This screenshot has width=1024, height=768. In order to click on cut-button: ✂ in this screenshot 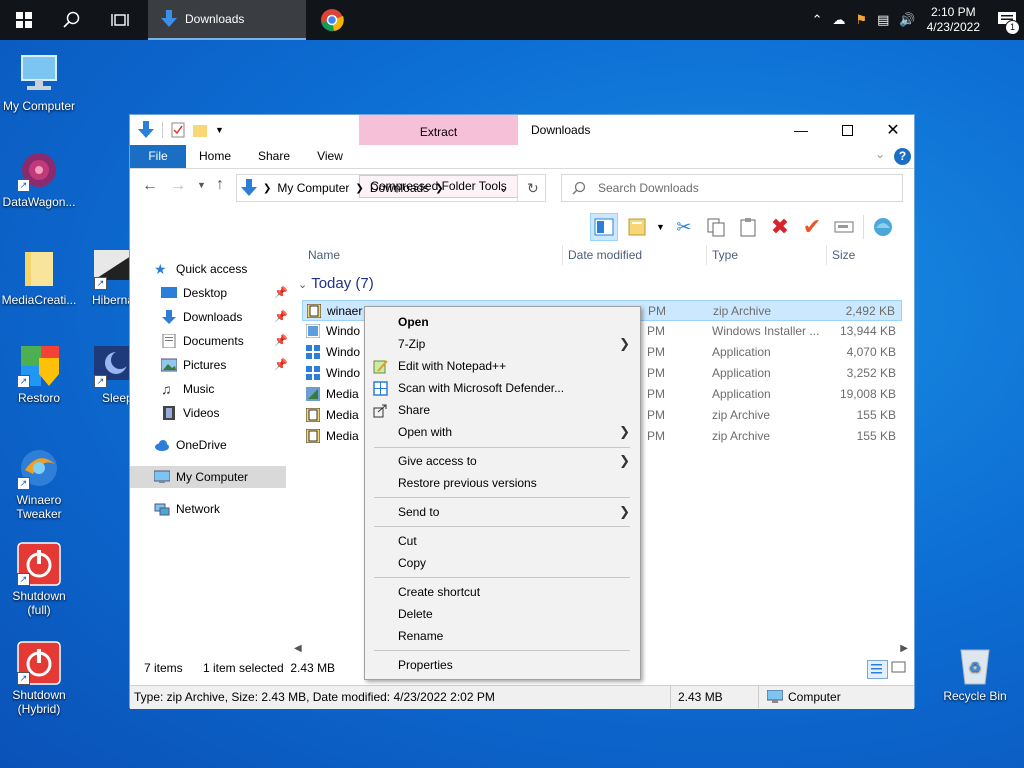, I will do `click(684, 227)`.